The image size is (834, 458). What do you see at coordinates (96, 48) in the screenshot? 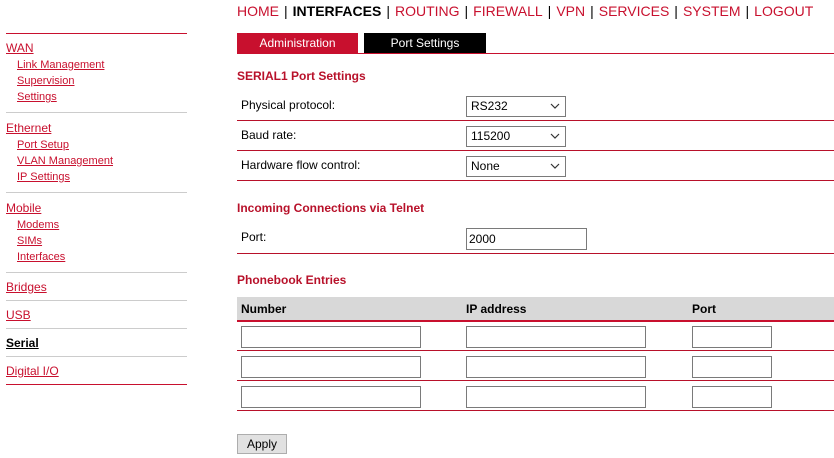
I see `sidebar-item-wan: WAN` at bounding box center [96, 48].